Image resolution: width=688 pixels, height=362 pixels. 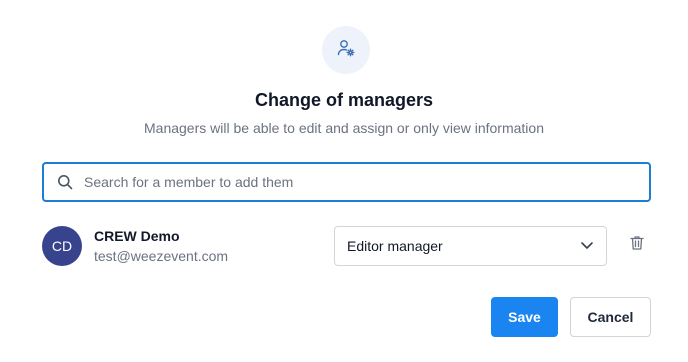 I want to click on member-search-input, so click(x=354, y=182).